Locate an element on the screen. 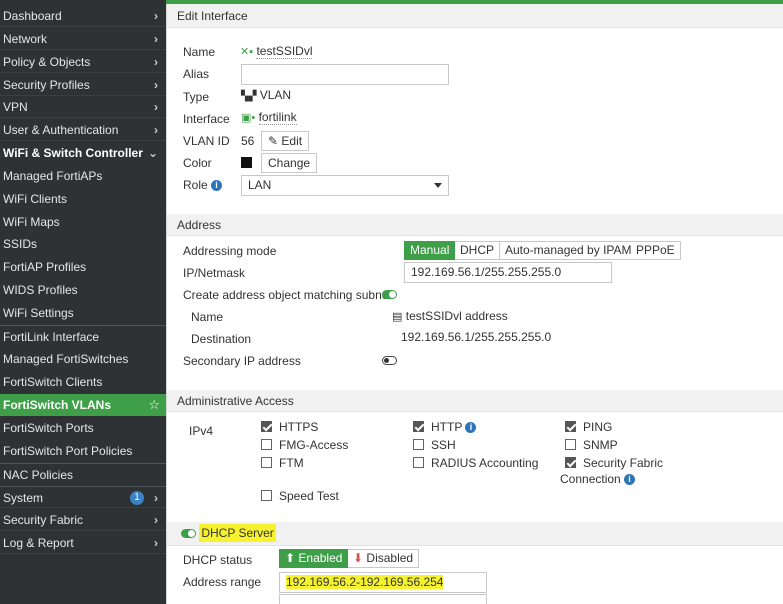  http-checkbox is located at coordinates (418, 426).